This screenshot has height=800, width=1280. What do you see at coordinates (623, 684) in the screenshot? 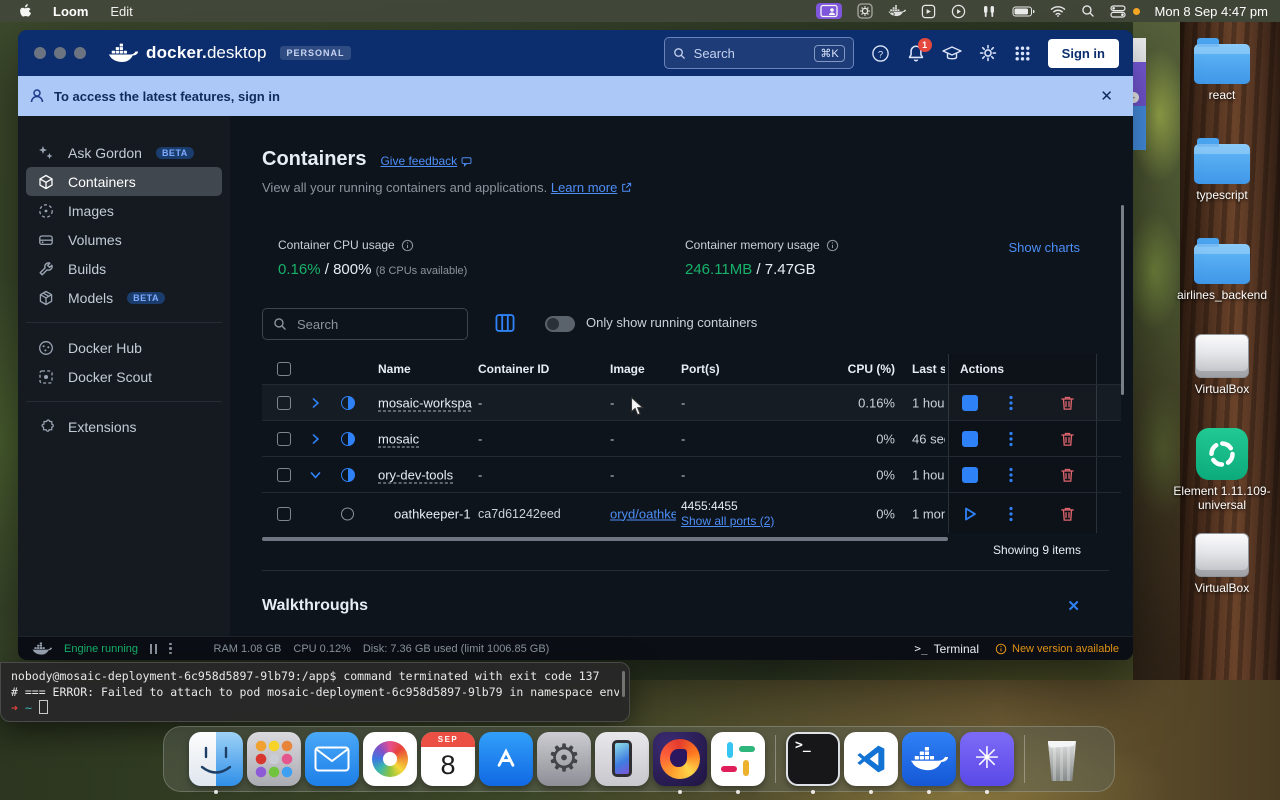
I see `terminal-scrollbar` at bounding box center [623, 684].